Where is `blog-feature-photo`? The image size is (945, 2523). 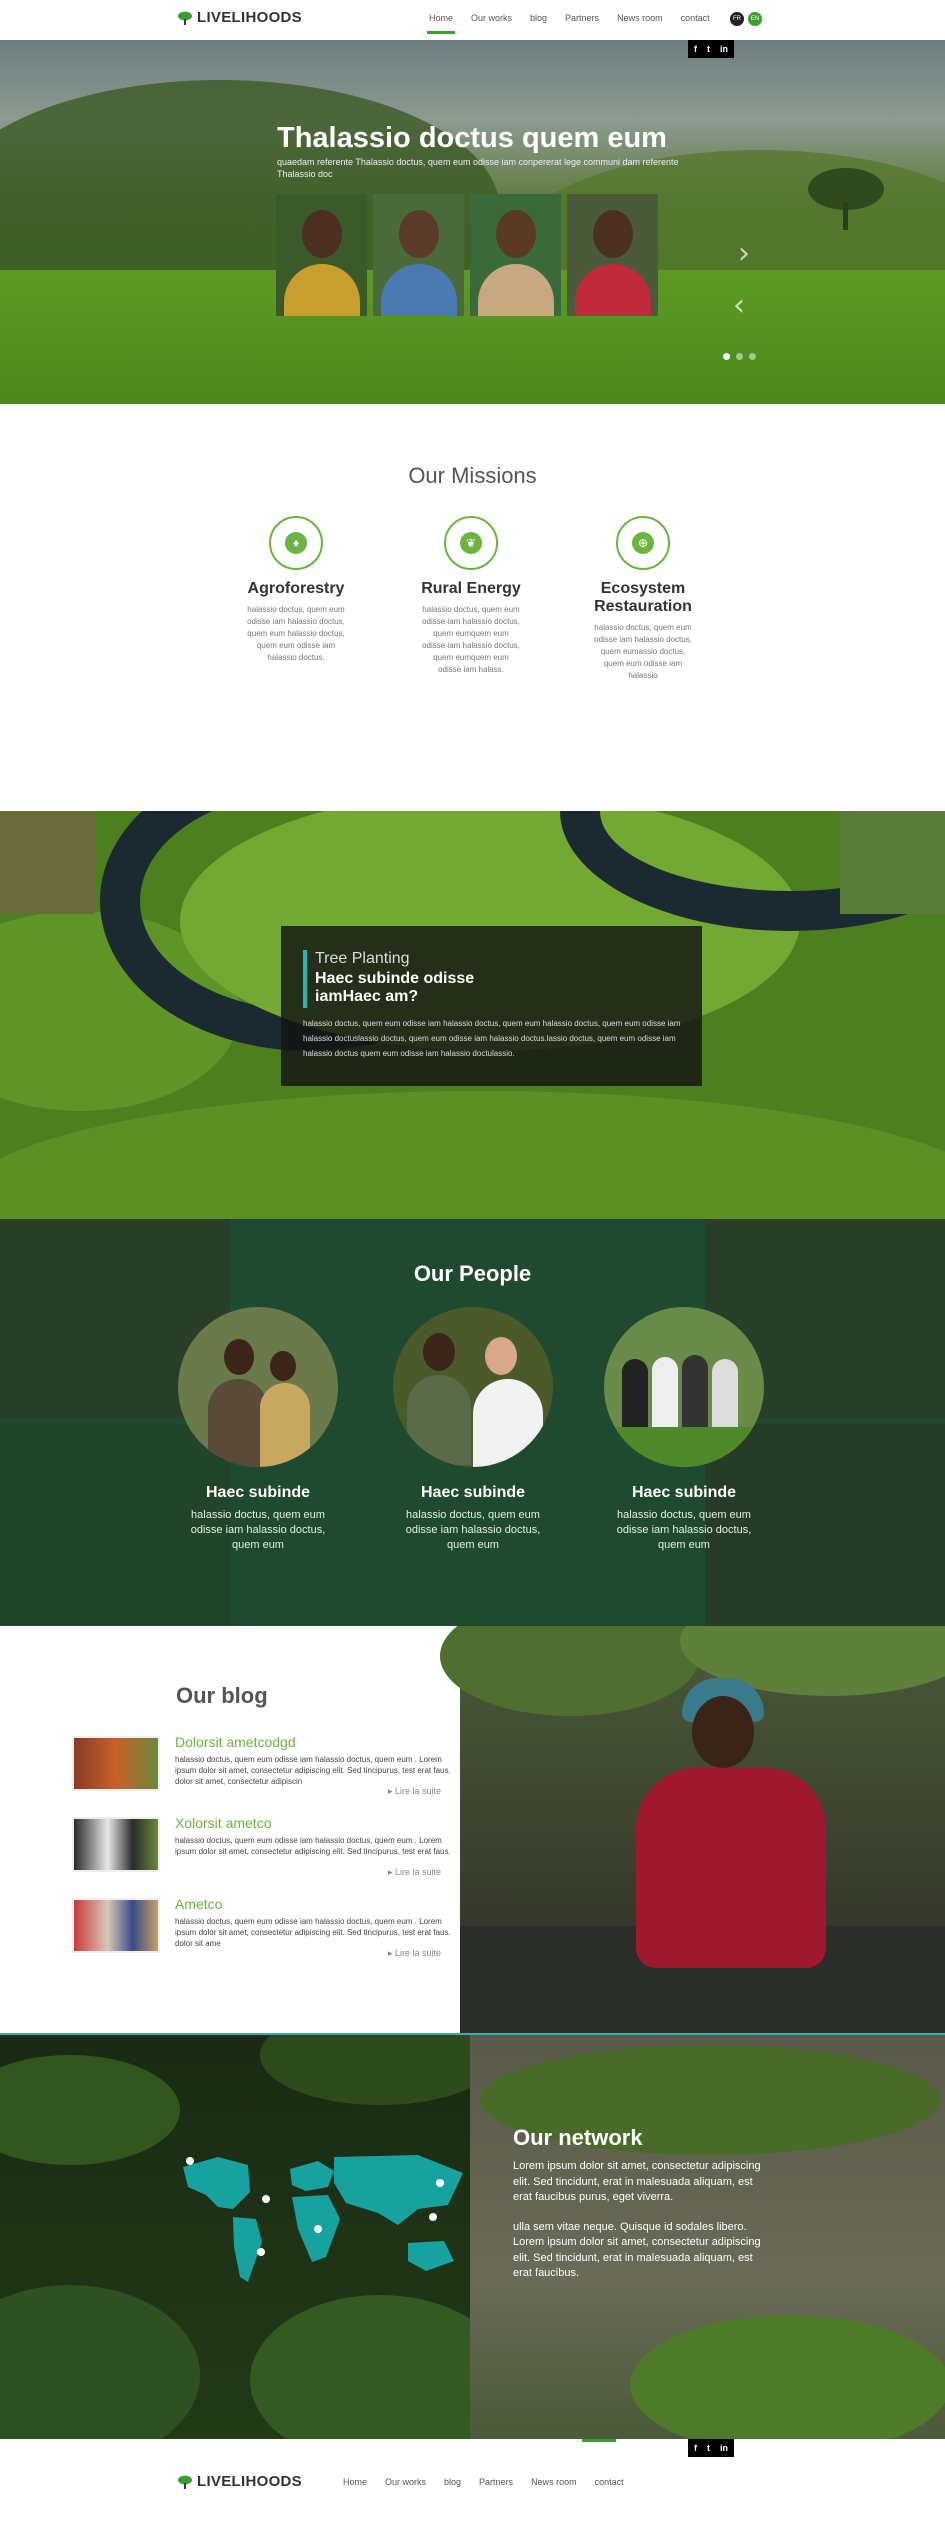 blog-feature-photo is located at coordinates (692, 1829).